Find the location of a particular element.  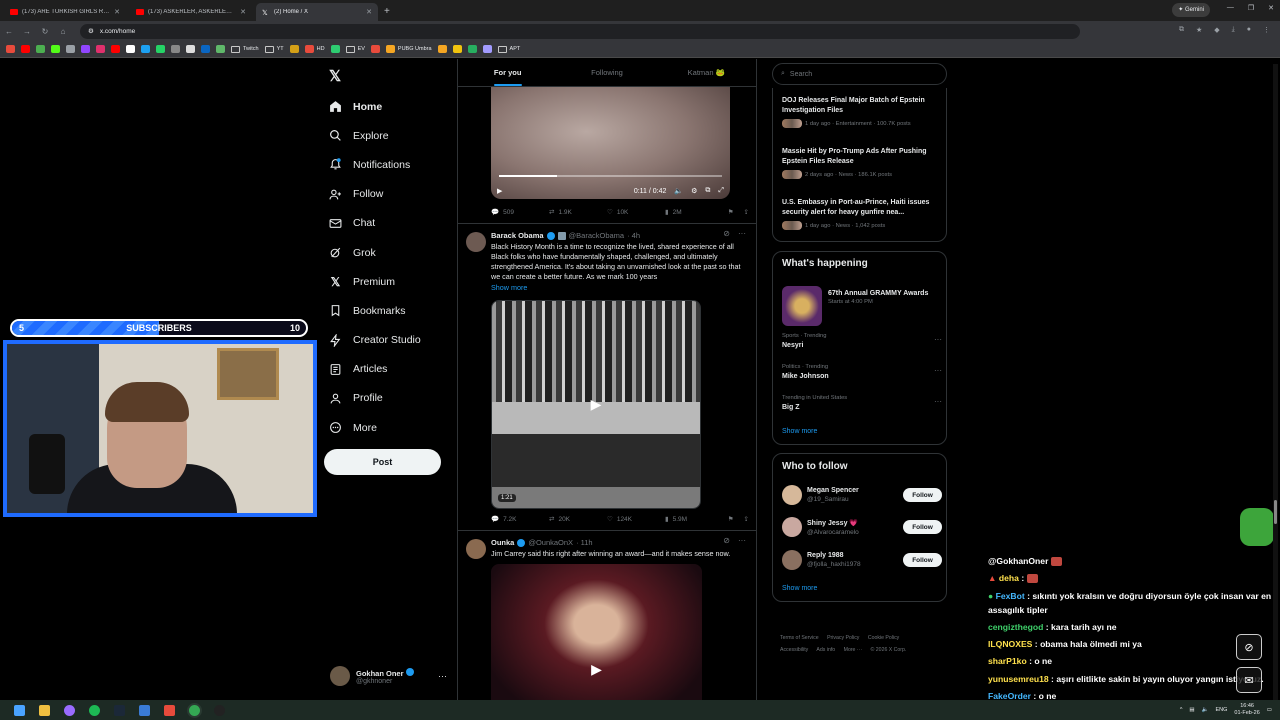

nav-item-home: Home is located at coordinates (375, 106).